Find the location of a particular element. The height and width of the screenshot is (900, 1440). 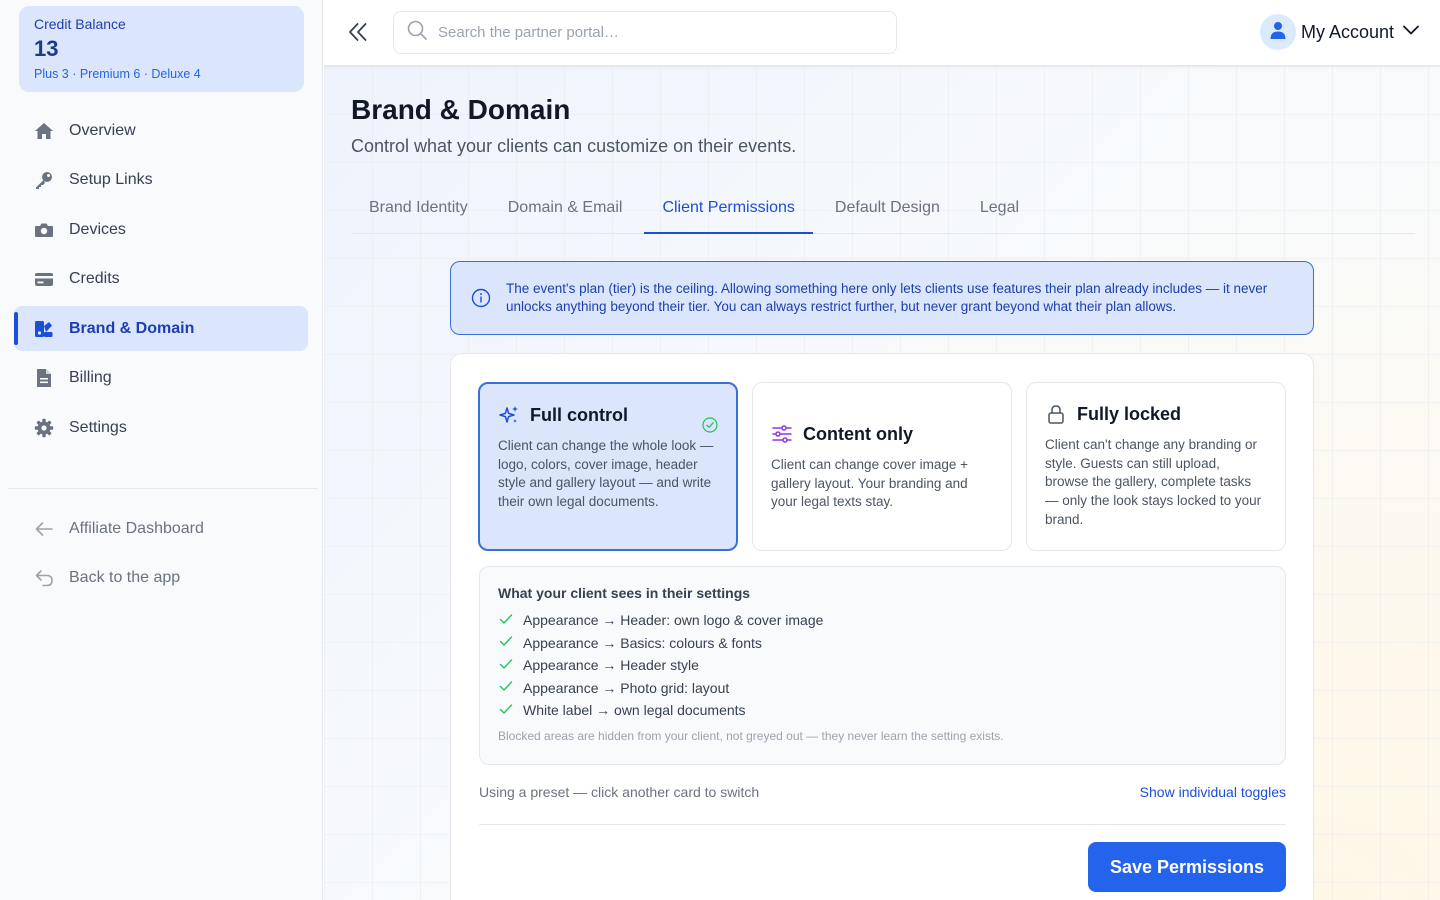

preview-title: What your client sees in their settings is located at coordinates (624, 593).